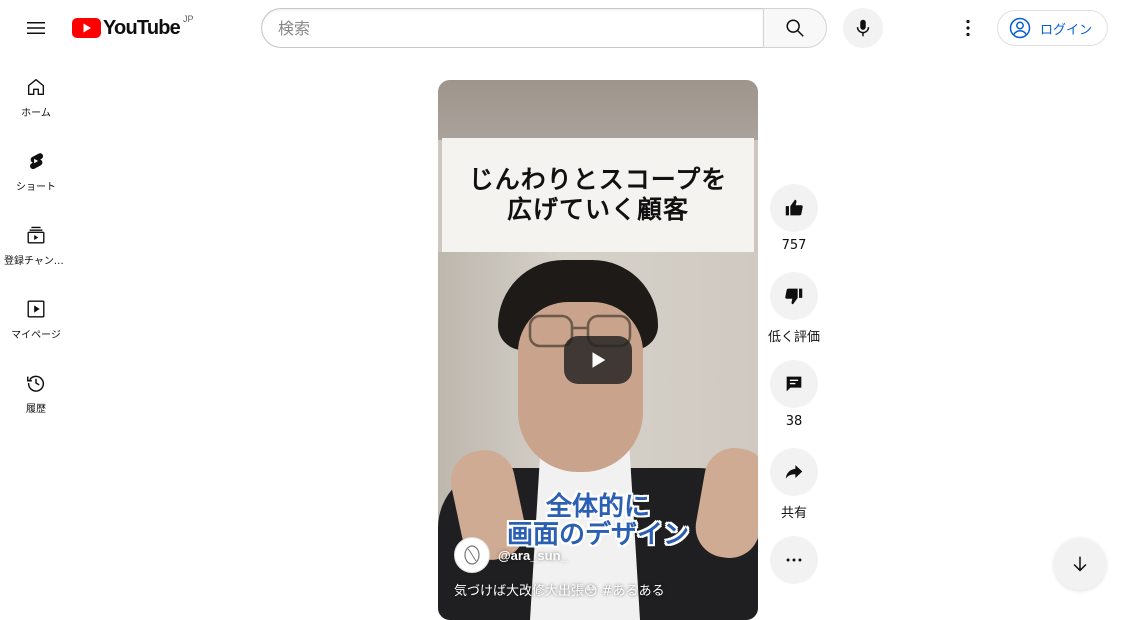 The image size is (1124, 620). I want to click on video-caption-line: 広げていく顧客, so click(597, 209).